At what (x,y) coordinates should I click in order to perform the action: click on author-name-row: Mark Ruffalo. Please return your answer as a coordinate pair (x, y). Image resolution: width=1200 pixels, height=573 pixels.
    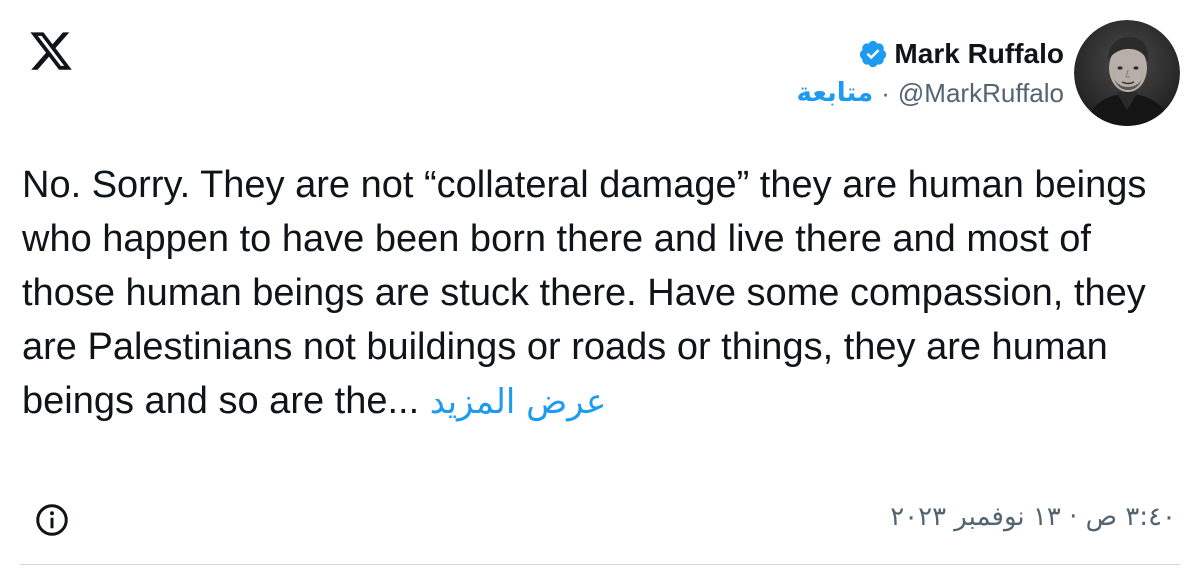
    Looking at the image, I should click on (961, 54).